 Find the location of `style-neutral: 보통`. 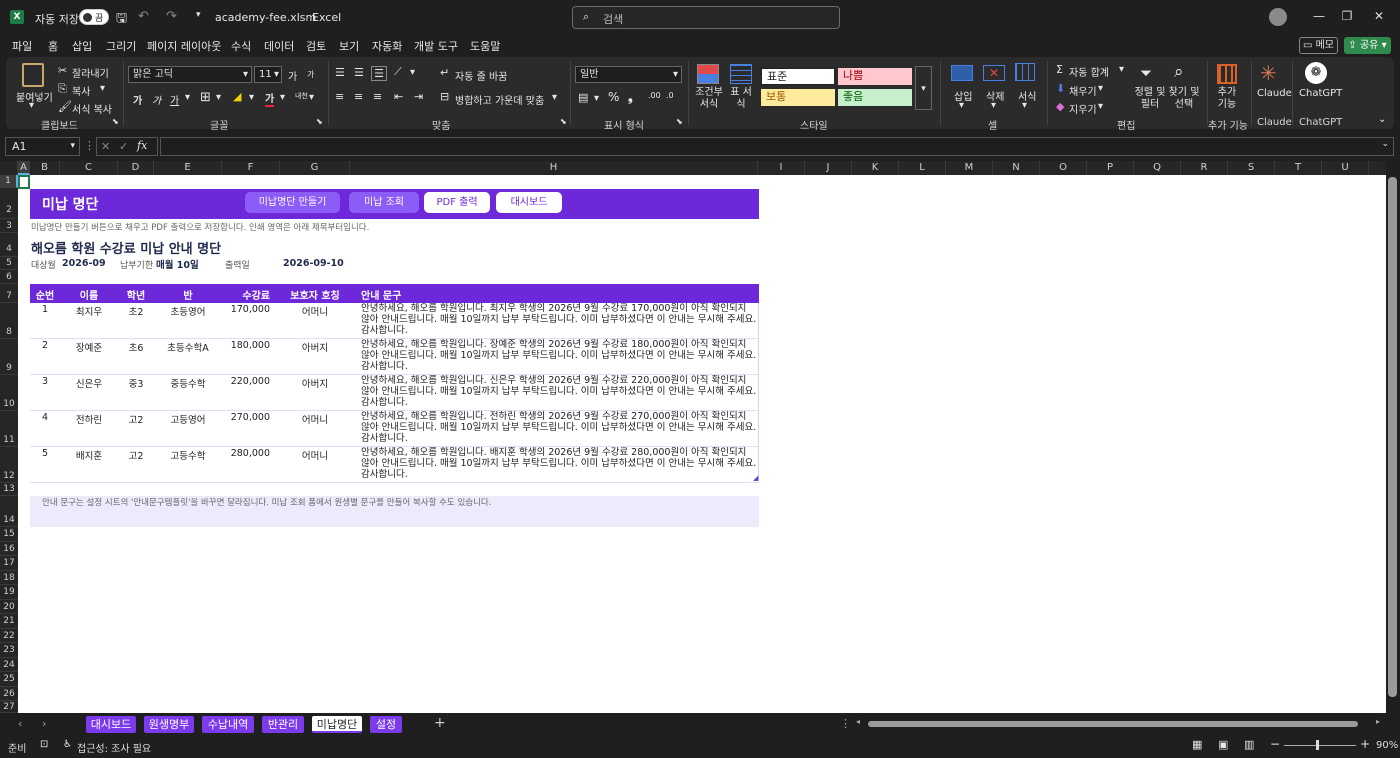

style-neutral: 보통 is located at coordinates (798, 97).